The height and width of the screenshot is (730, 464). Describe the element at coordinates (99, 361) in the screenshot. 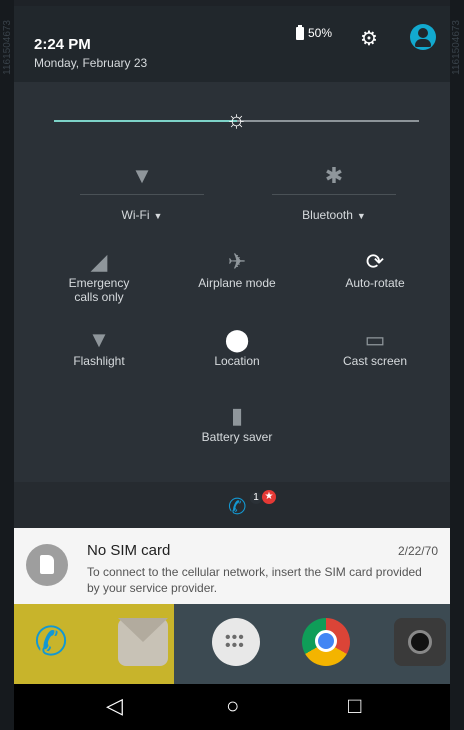

I see `flashlight-label: Flashlight` at that location.